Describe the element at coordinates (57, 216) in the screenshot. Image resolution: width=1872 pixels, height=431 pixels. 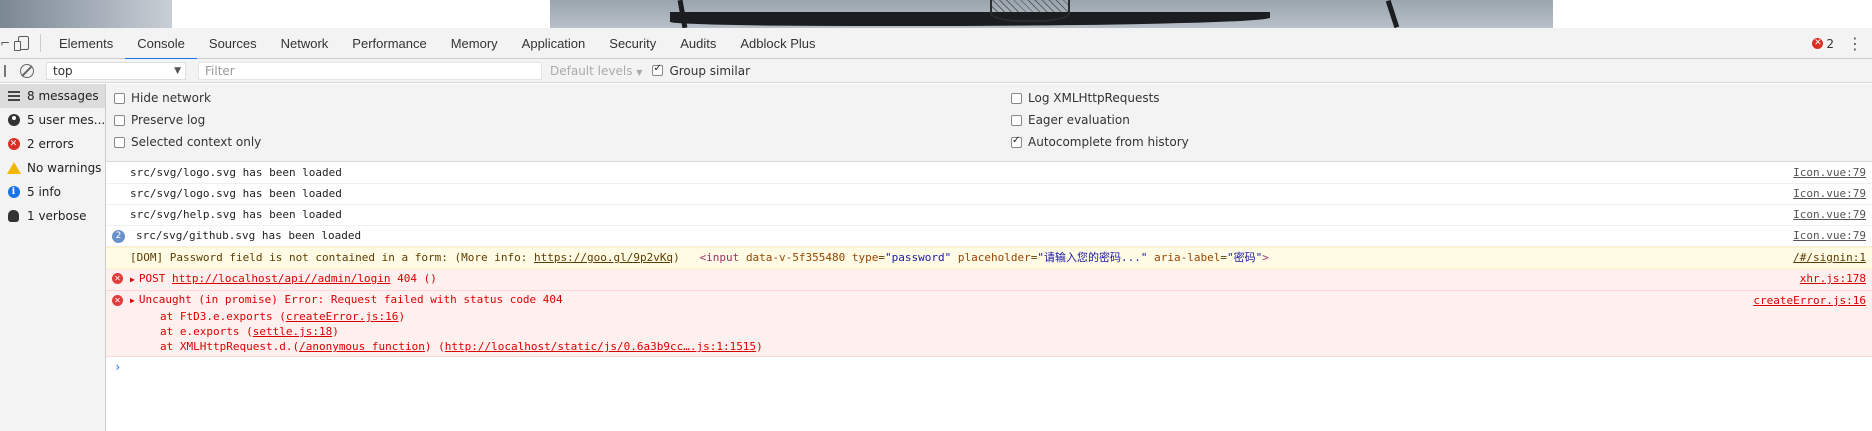
I see `sidebar-item-label: 1 verbose` at that location.